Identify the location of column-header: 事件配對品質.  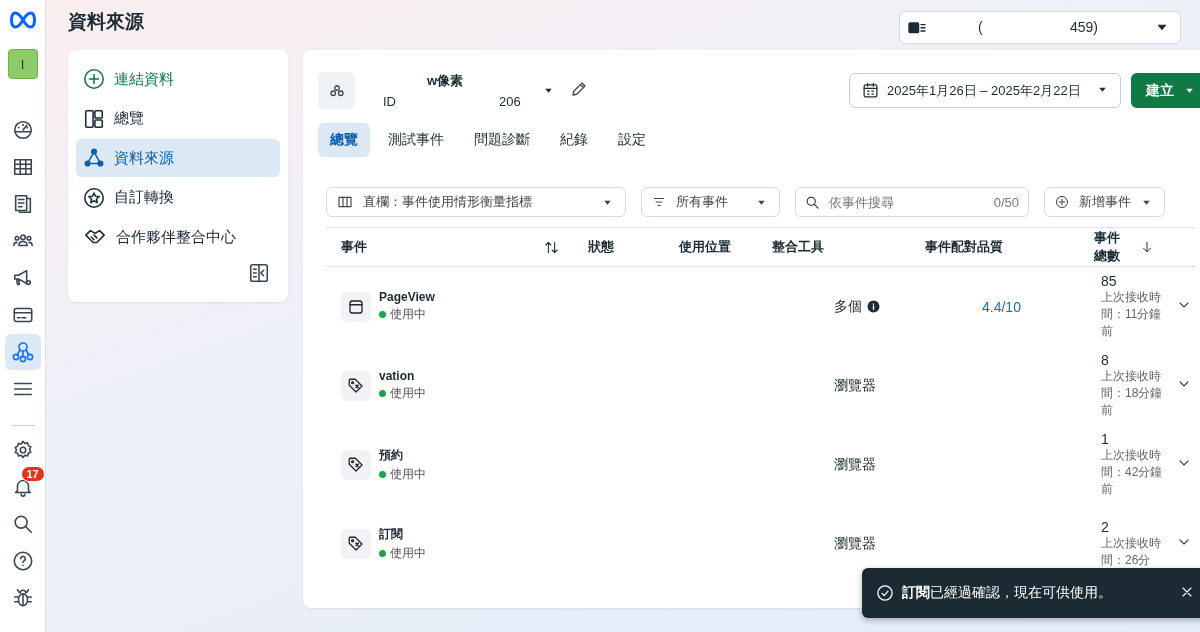
(964, 247).